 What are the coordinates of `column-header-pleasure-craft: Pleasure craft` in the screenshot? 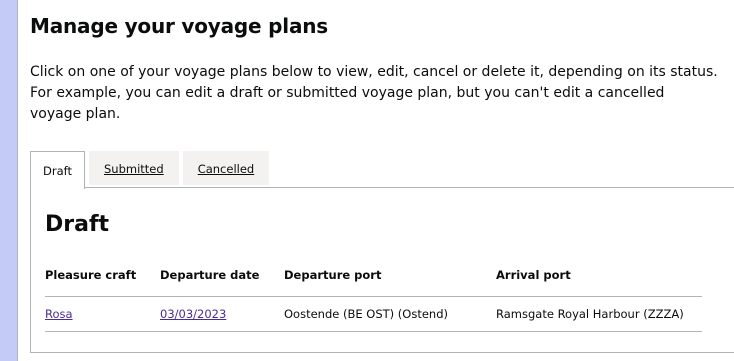 It's located at (102, 282).